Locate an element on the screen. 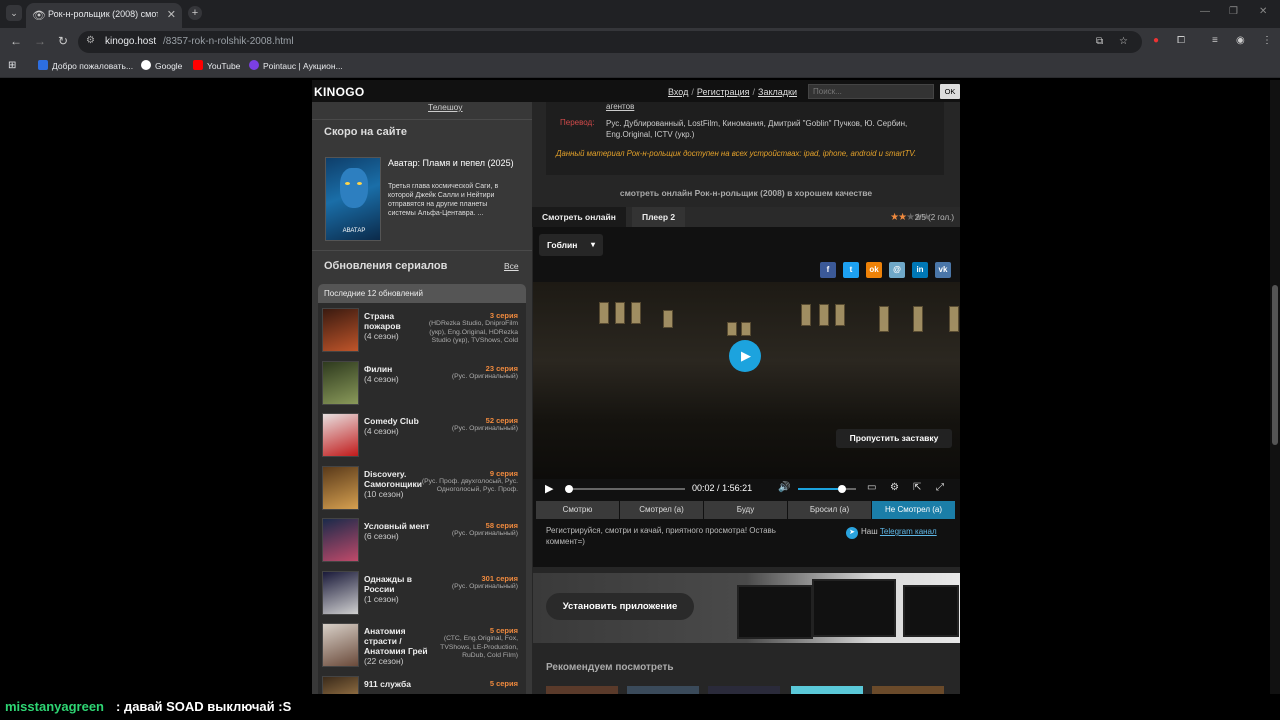 This screenshot has width=1280, height=720. poster-eye is located at coordinates (347, 183).